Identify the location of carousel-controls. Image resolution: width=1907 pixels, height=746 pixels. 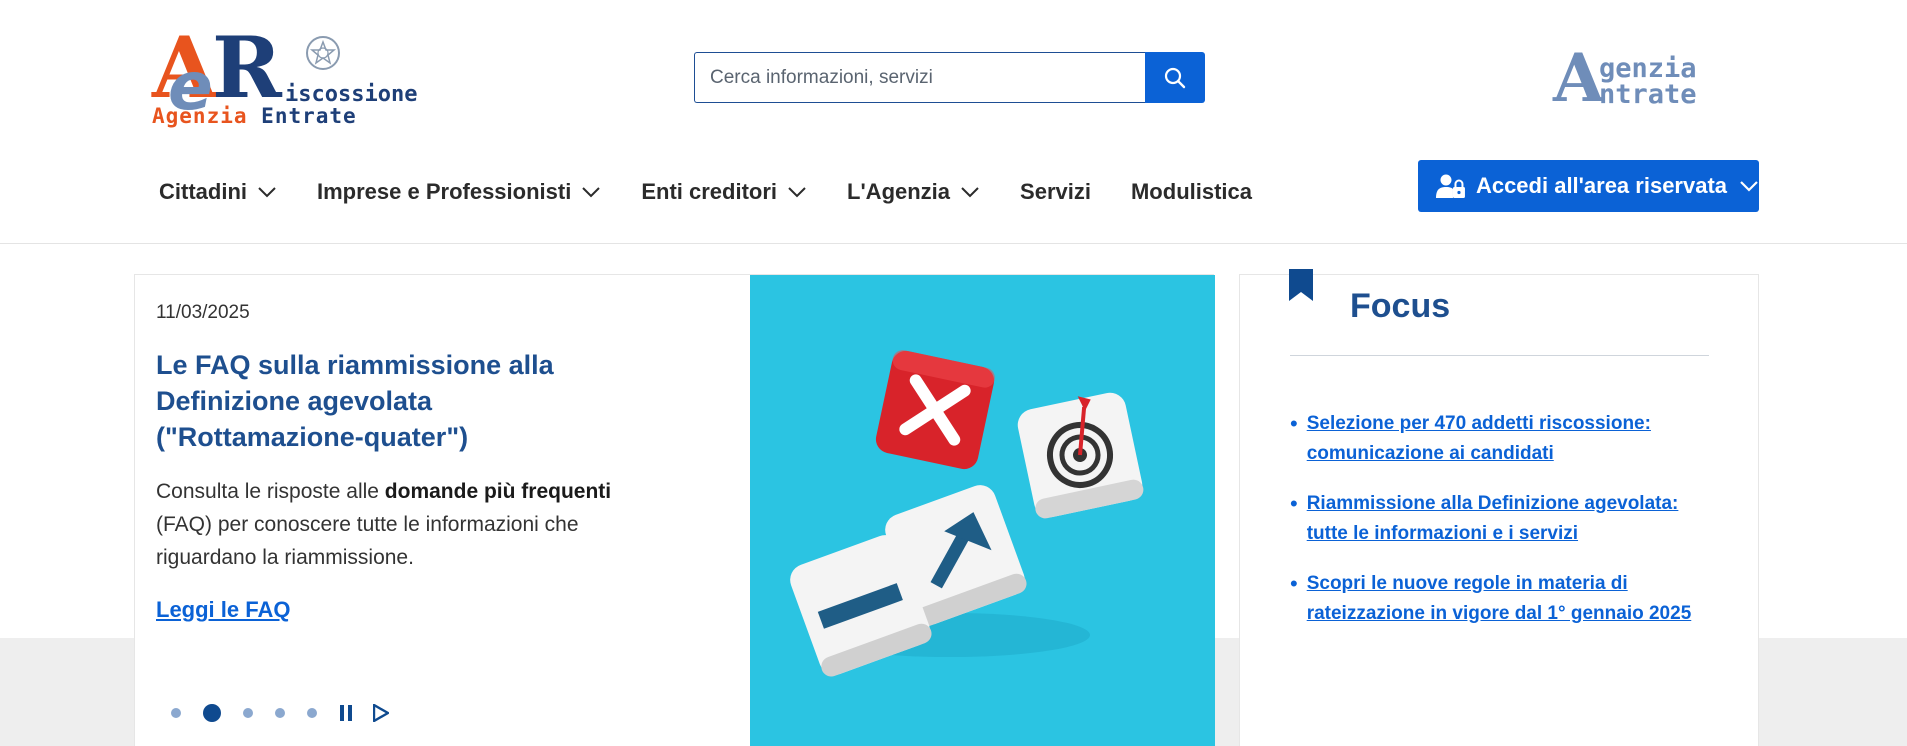
(290, 713).